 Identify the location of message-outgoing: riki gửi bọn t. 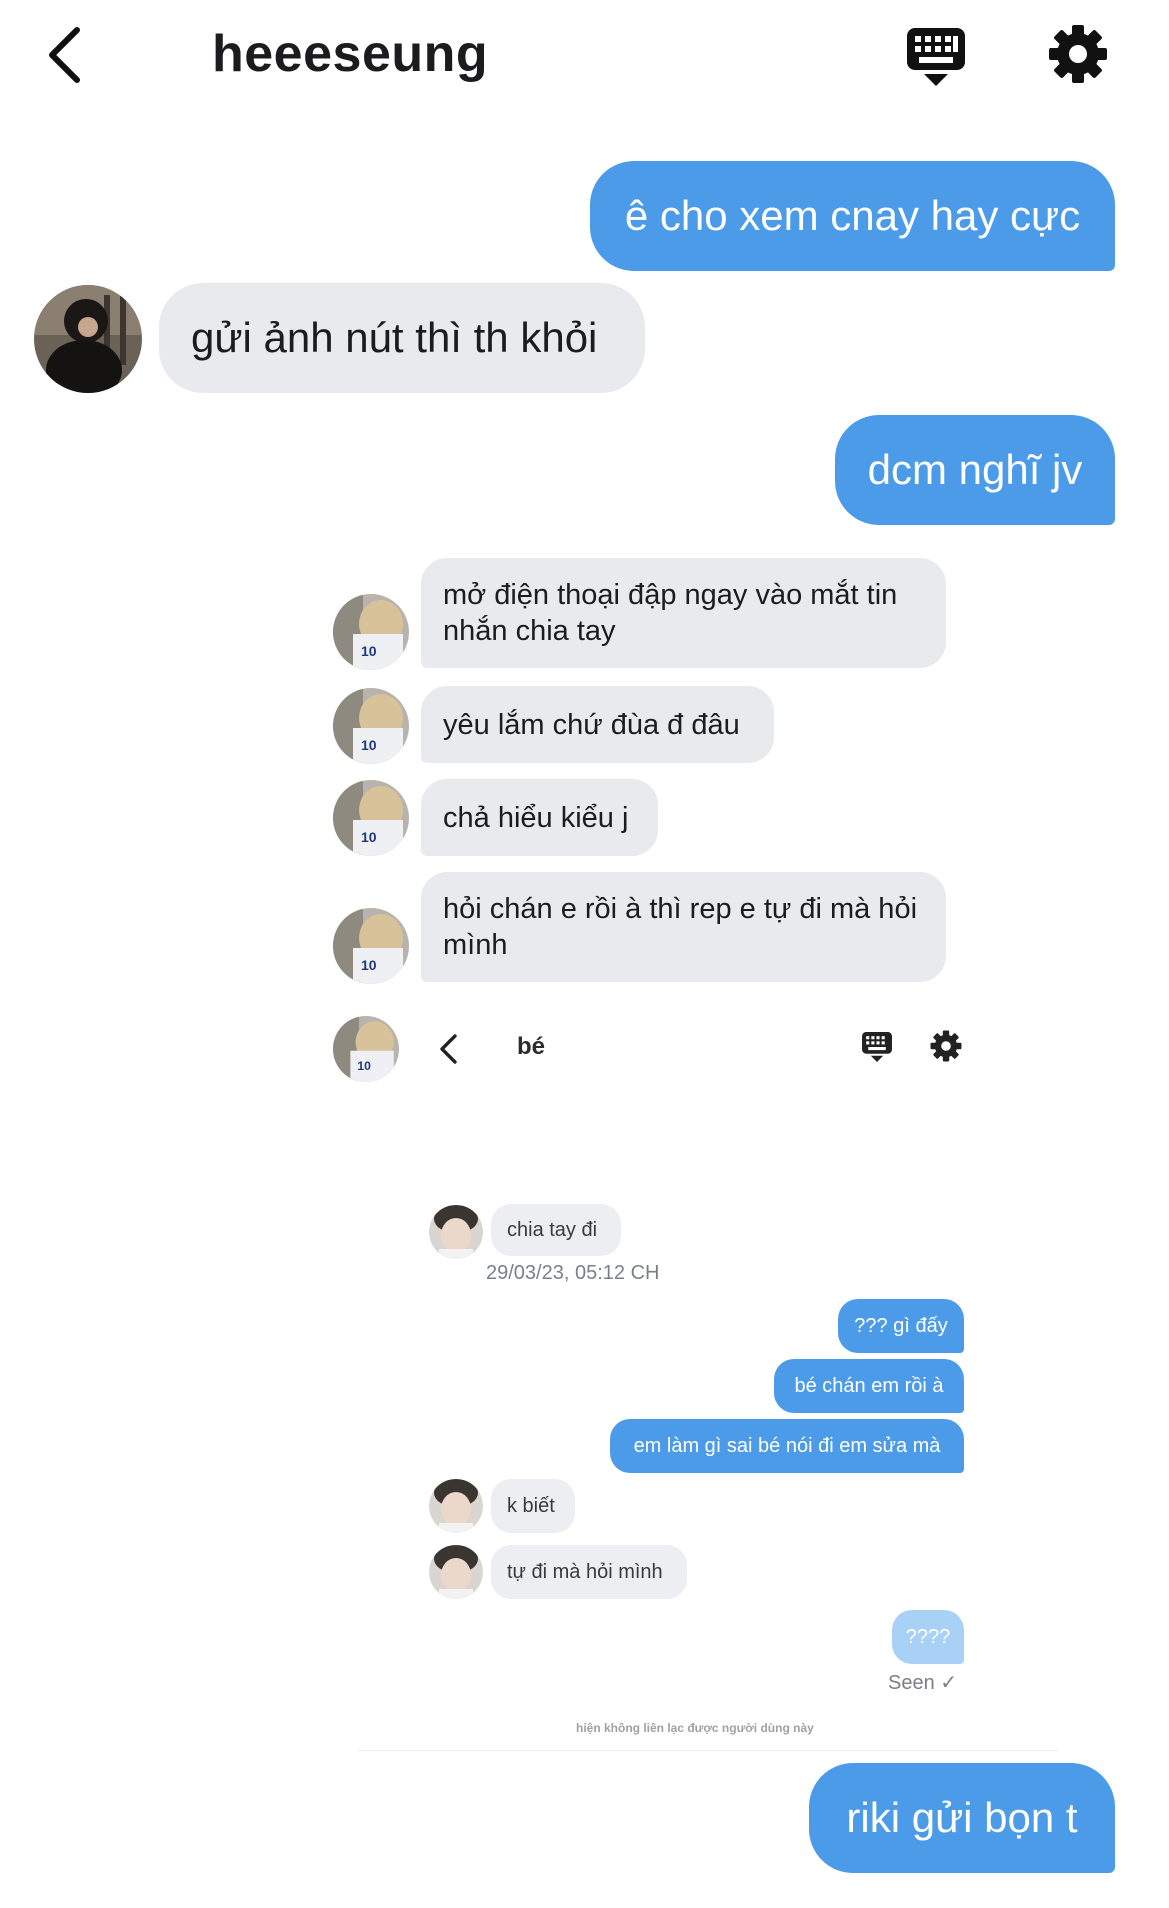
(962, 1818).